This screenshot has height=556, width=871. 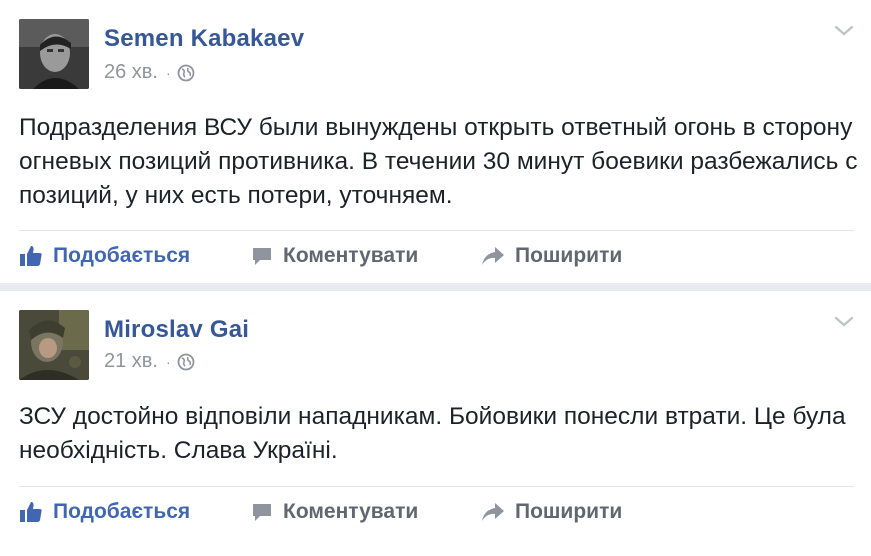 I want to click on post-meta: 21 хв. ·, so click(x=149, y=361).